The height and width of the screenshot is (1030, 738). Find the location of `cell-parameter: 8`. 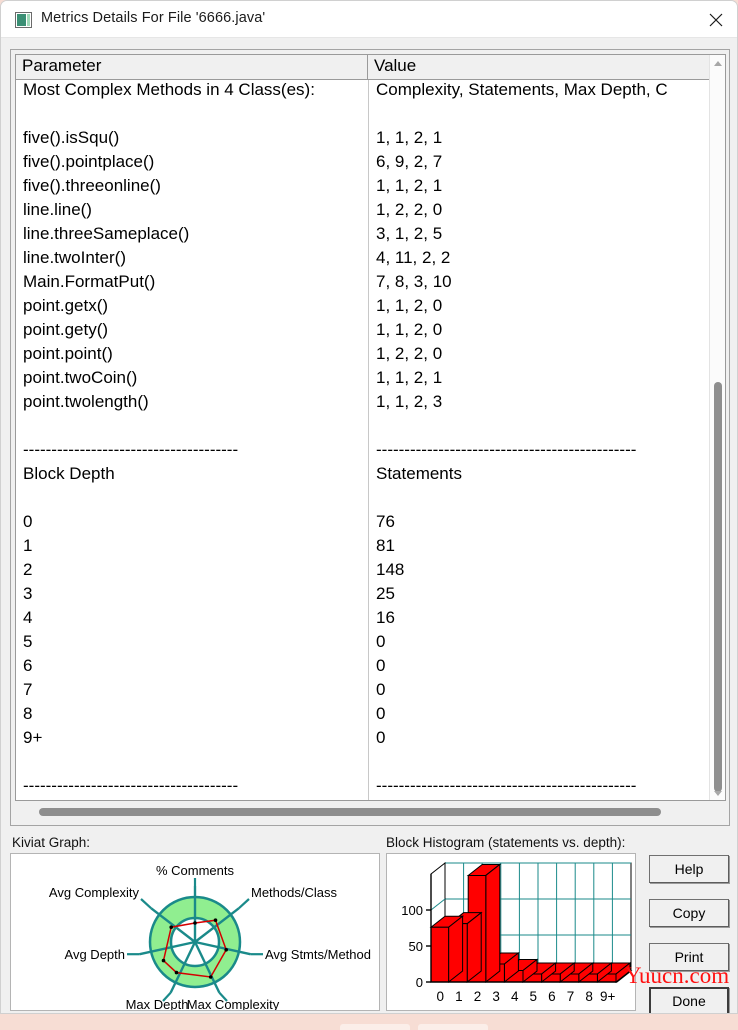

cell-parameter: 8 is located at coordinates (28, 713).